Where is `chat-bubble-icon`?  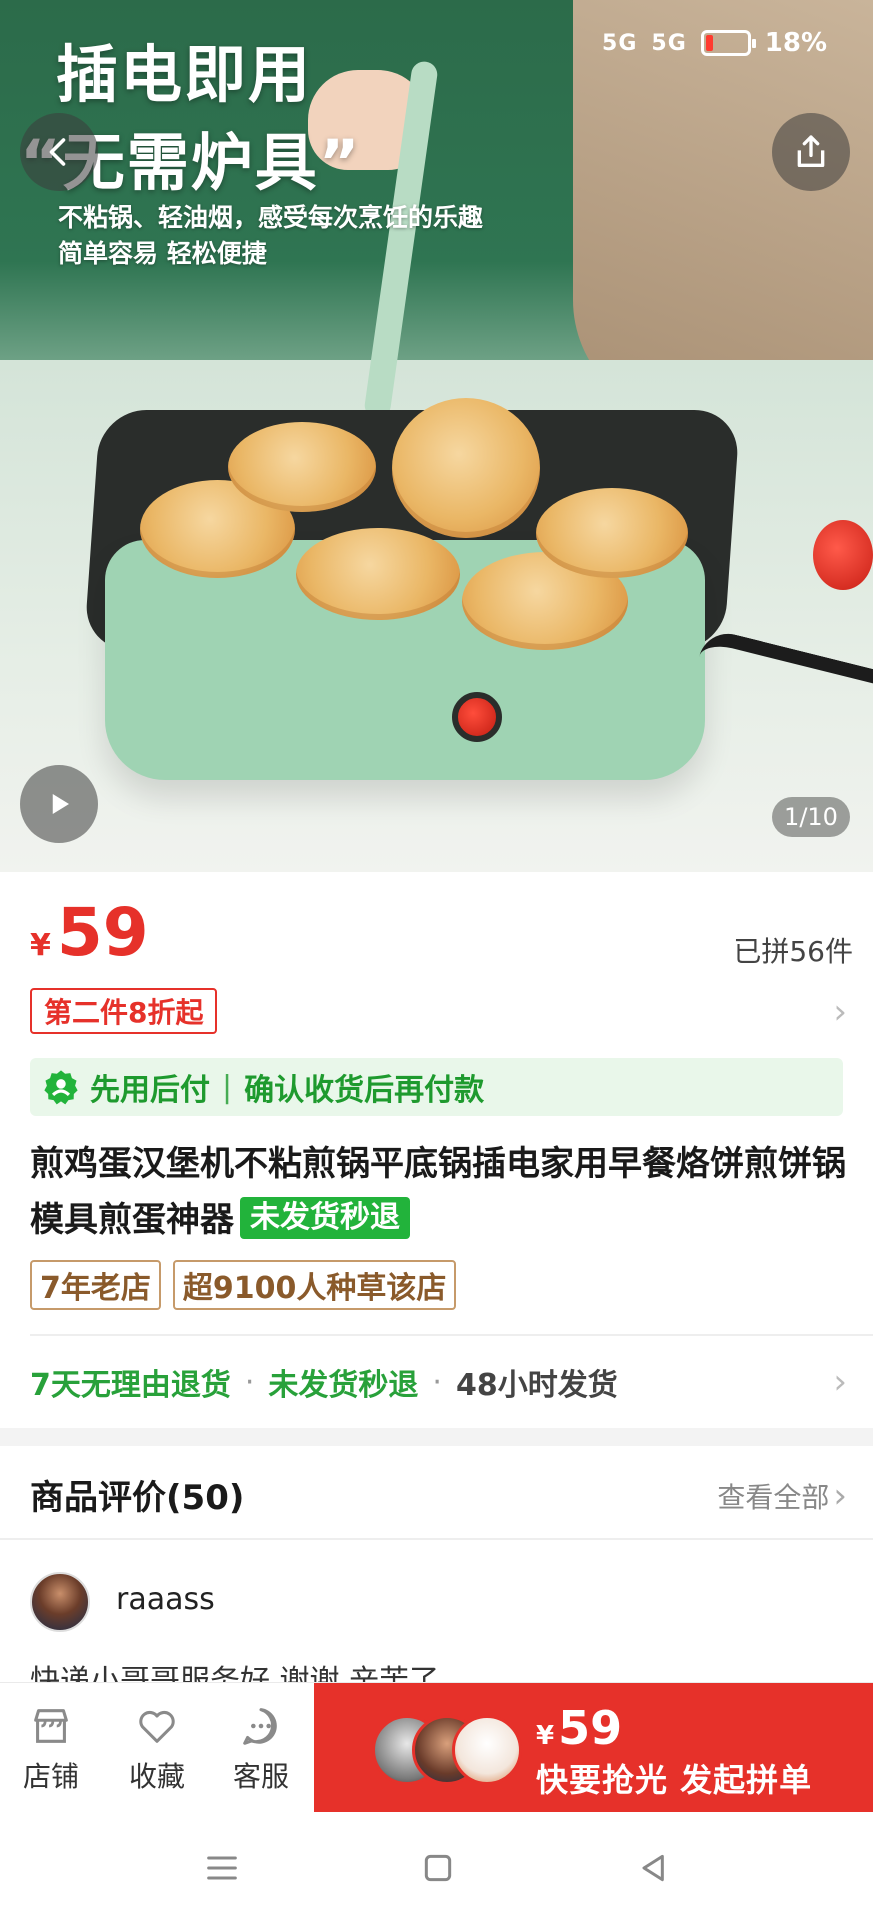 chat-bubble-icon is located at coordinates (260, 1726).